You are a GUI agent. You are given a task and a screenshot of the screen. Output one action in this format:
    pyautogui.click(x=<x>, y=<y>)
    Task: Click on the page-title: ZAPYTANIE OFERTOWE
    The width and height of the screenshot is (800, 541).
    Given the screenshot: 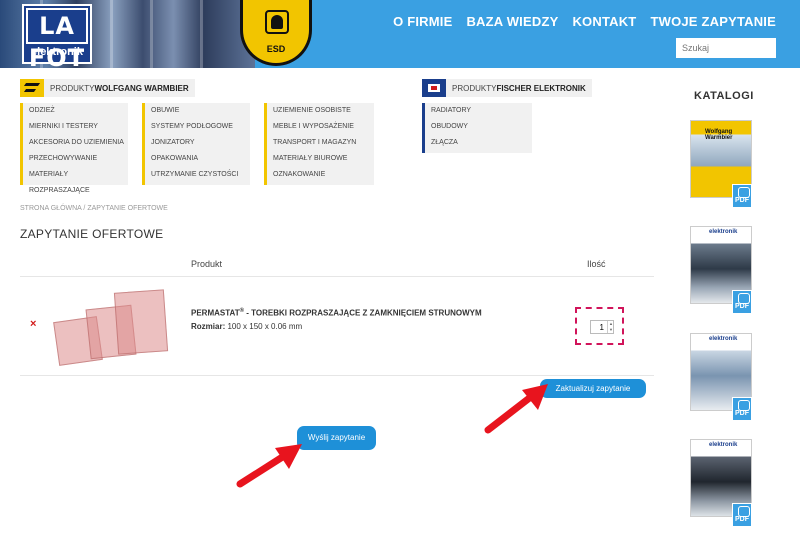 What is the action you would take?
    pyautogui.click(x=92, y=234)
    